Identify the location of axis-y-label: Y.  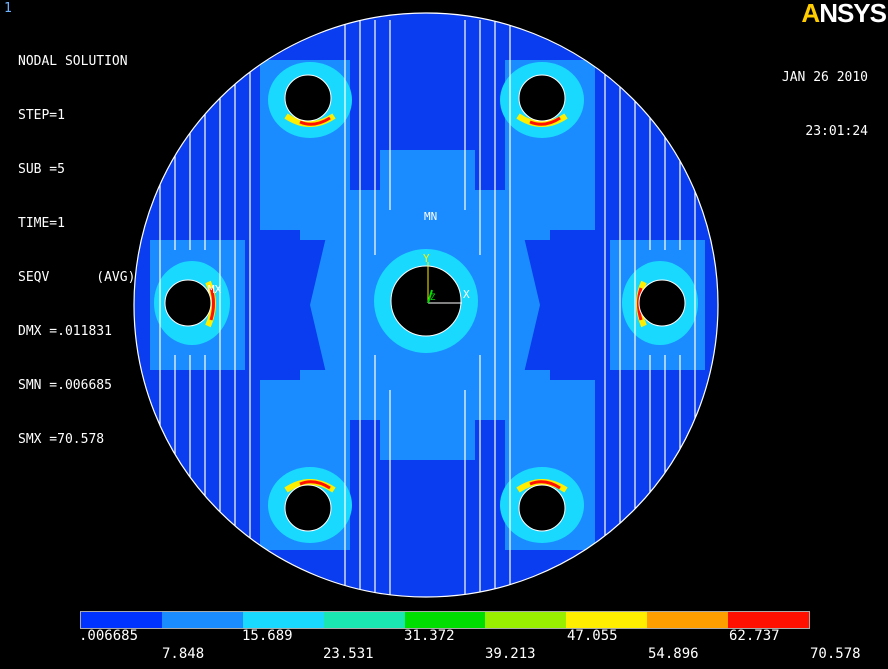
(426, 258).